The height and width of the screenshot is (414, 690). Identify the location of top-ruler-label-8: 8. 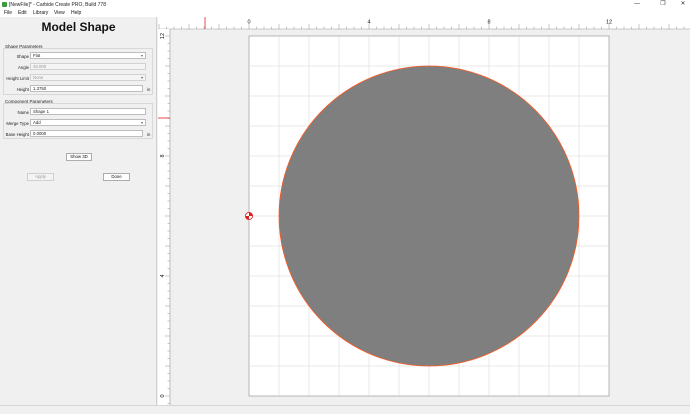
(488, 23).